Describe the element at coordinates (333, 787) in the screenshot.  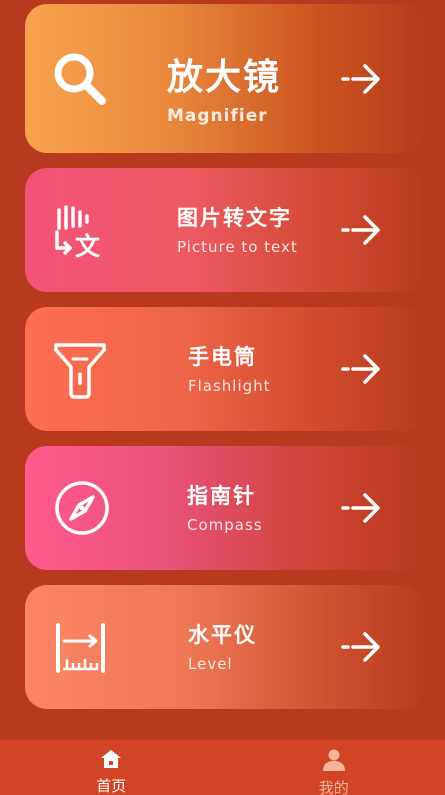
I see `tab-mine-label: 我的` at that location.